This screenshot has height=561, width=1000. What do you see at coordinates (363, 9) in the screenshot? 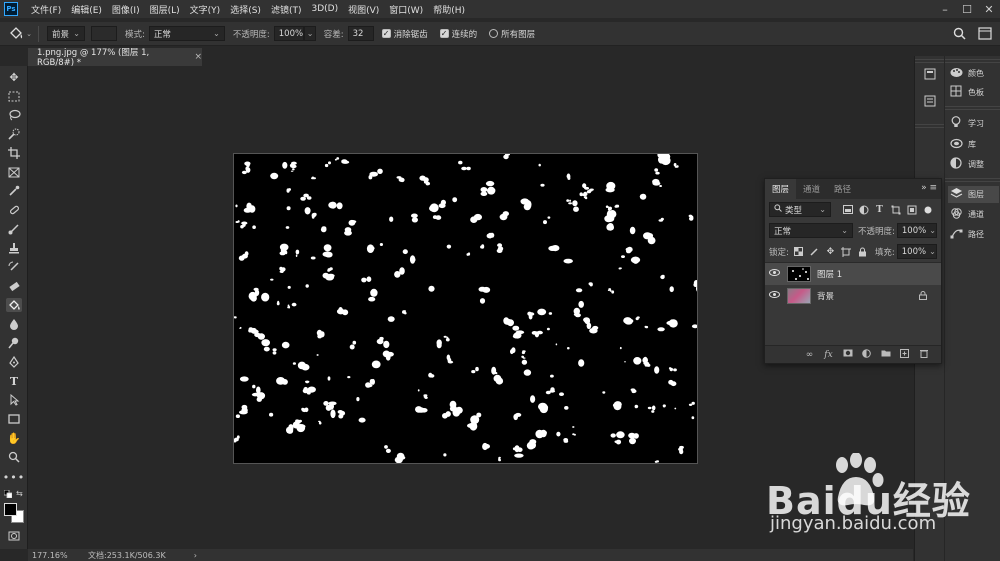
I see `menu-view: 视图(V)` at bounding box center [363, 9].